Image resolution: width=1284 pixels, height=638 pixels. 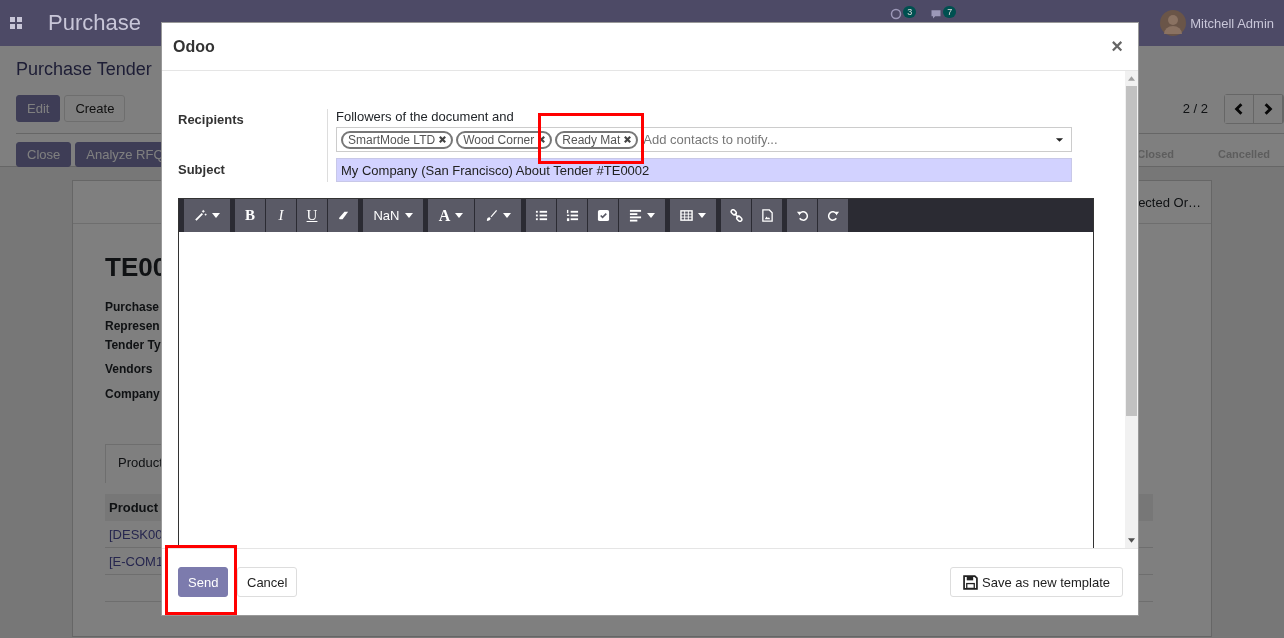 I want to click on fontsize-button: NaN, so click(x=393, y=215).